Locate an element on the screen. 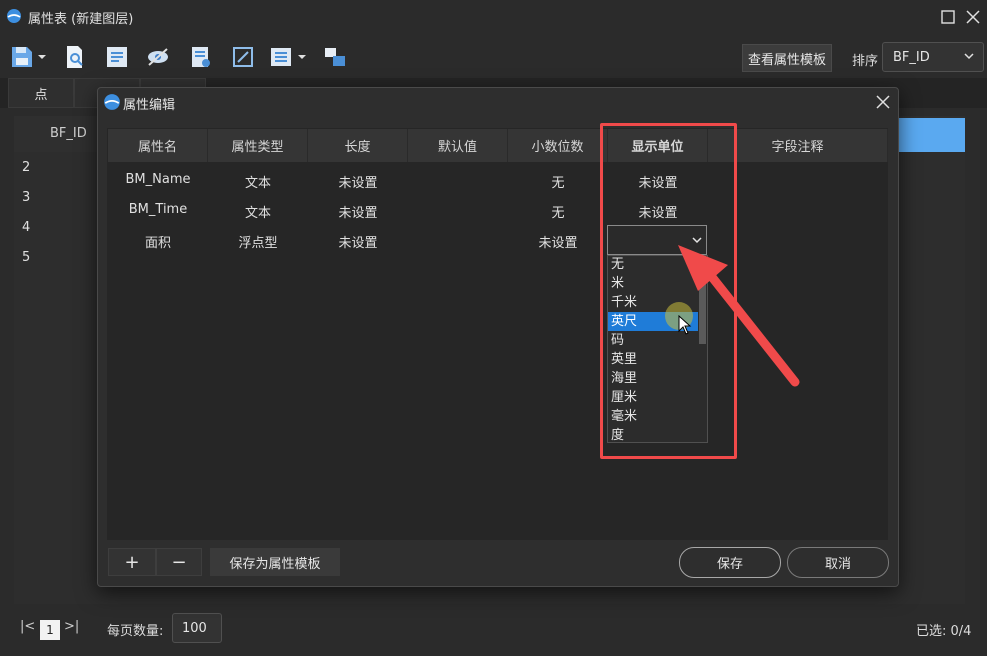 This screenshot has width=987, height=656. add-field-button: + is located at coordinates (132, 562).